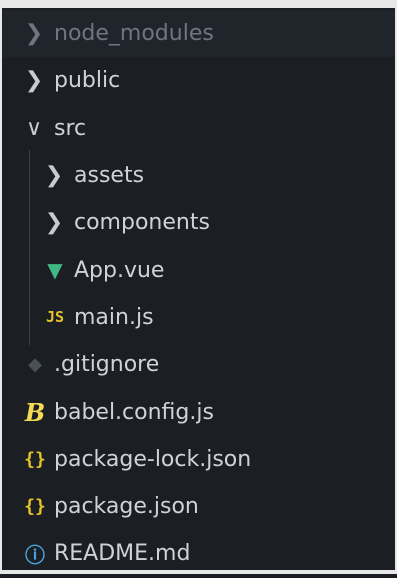 The image size is (397, 578). I want to click on tree-item-label: package.json, so click(126, 507).